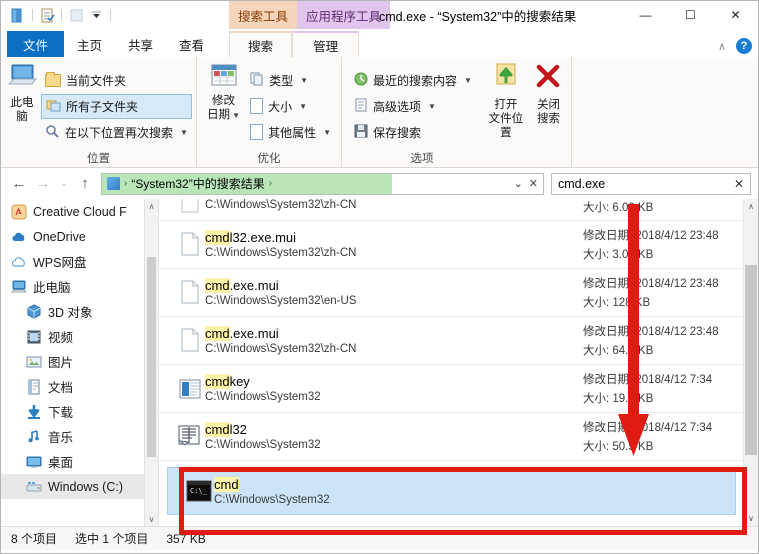 This screenshot has width=759, height=554. What do you see at coordinates (645, 15) in the screenshot?
I see `minimize-button: —` at bounding box center [645, 15].